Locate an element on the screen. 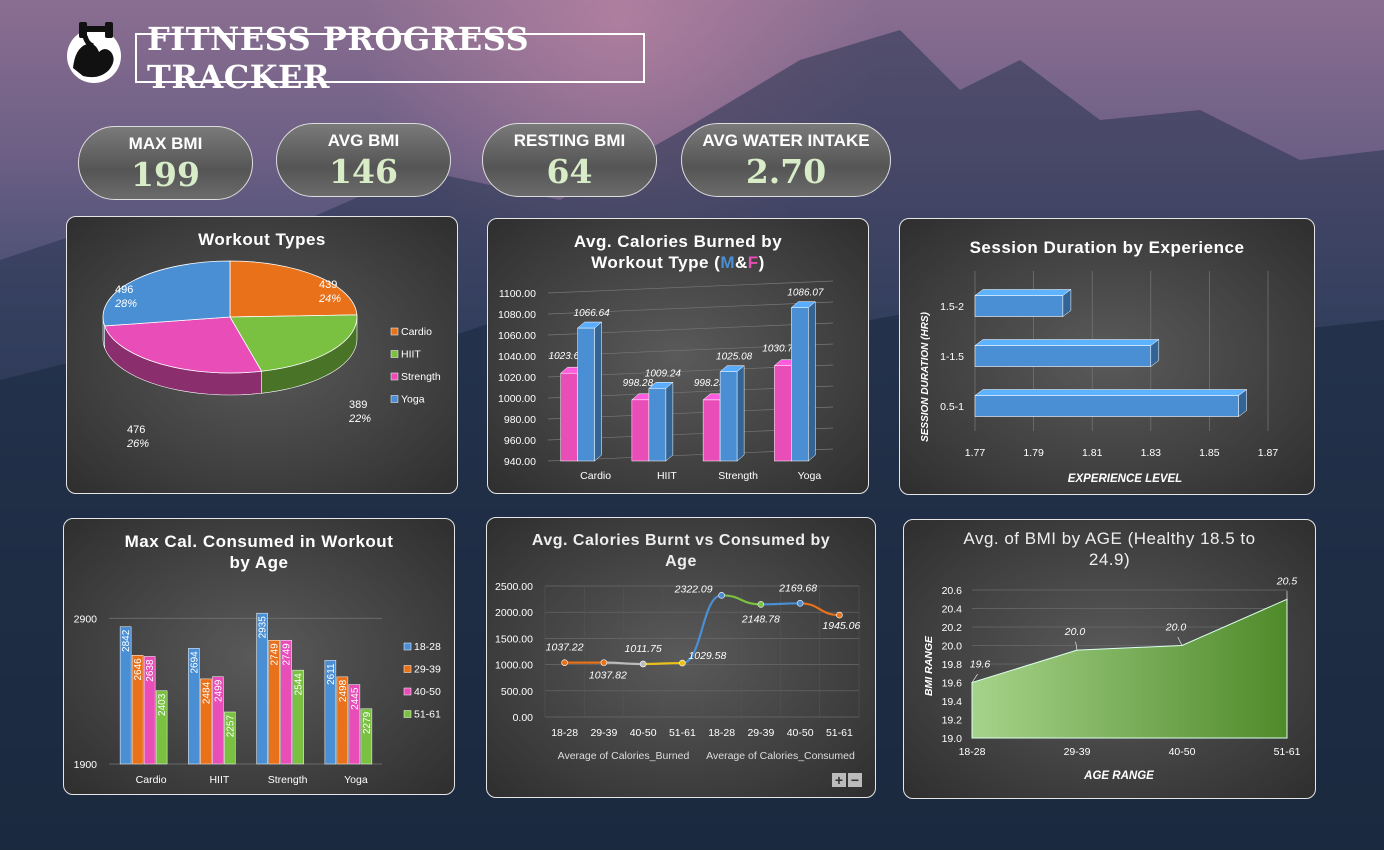 This screenshot has width=1384, height=850. legend-swatch-strength is located at coordinates (394, 376).